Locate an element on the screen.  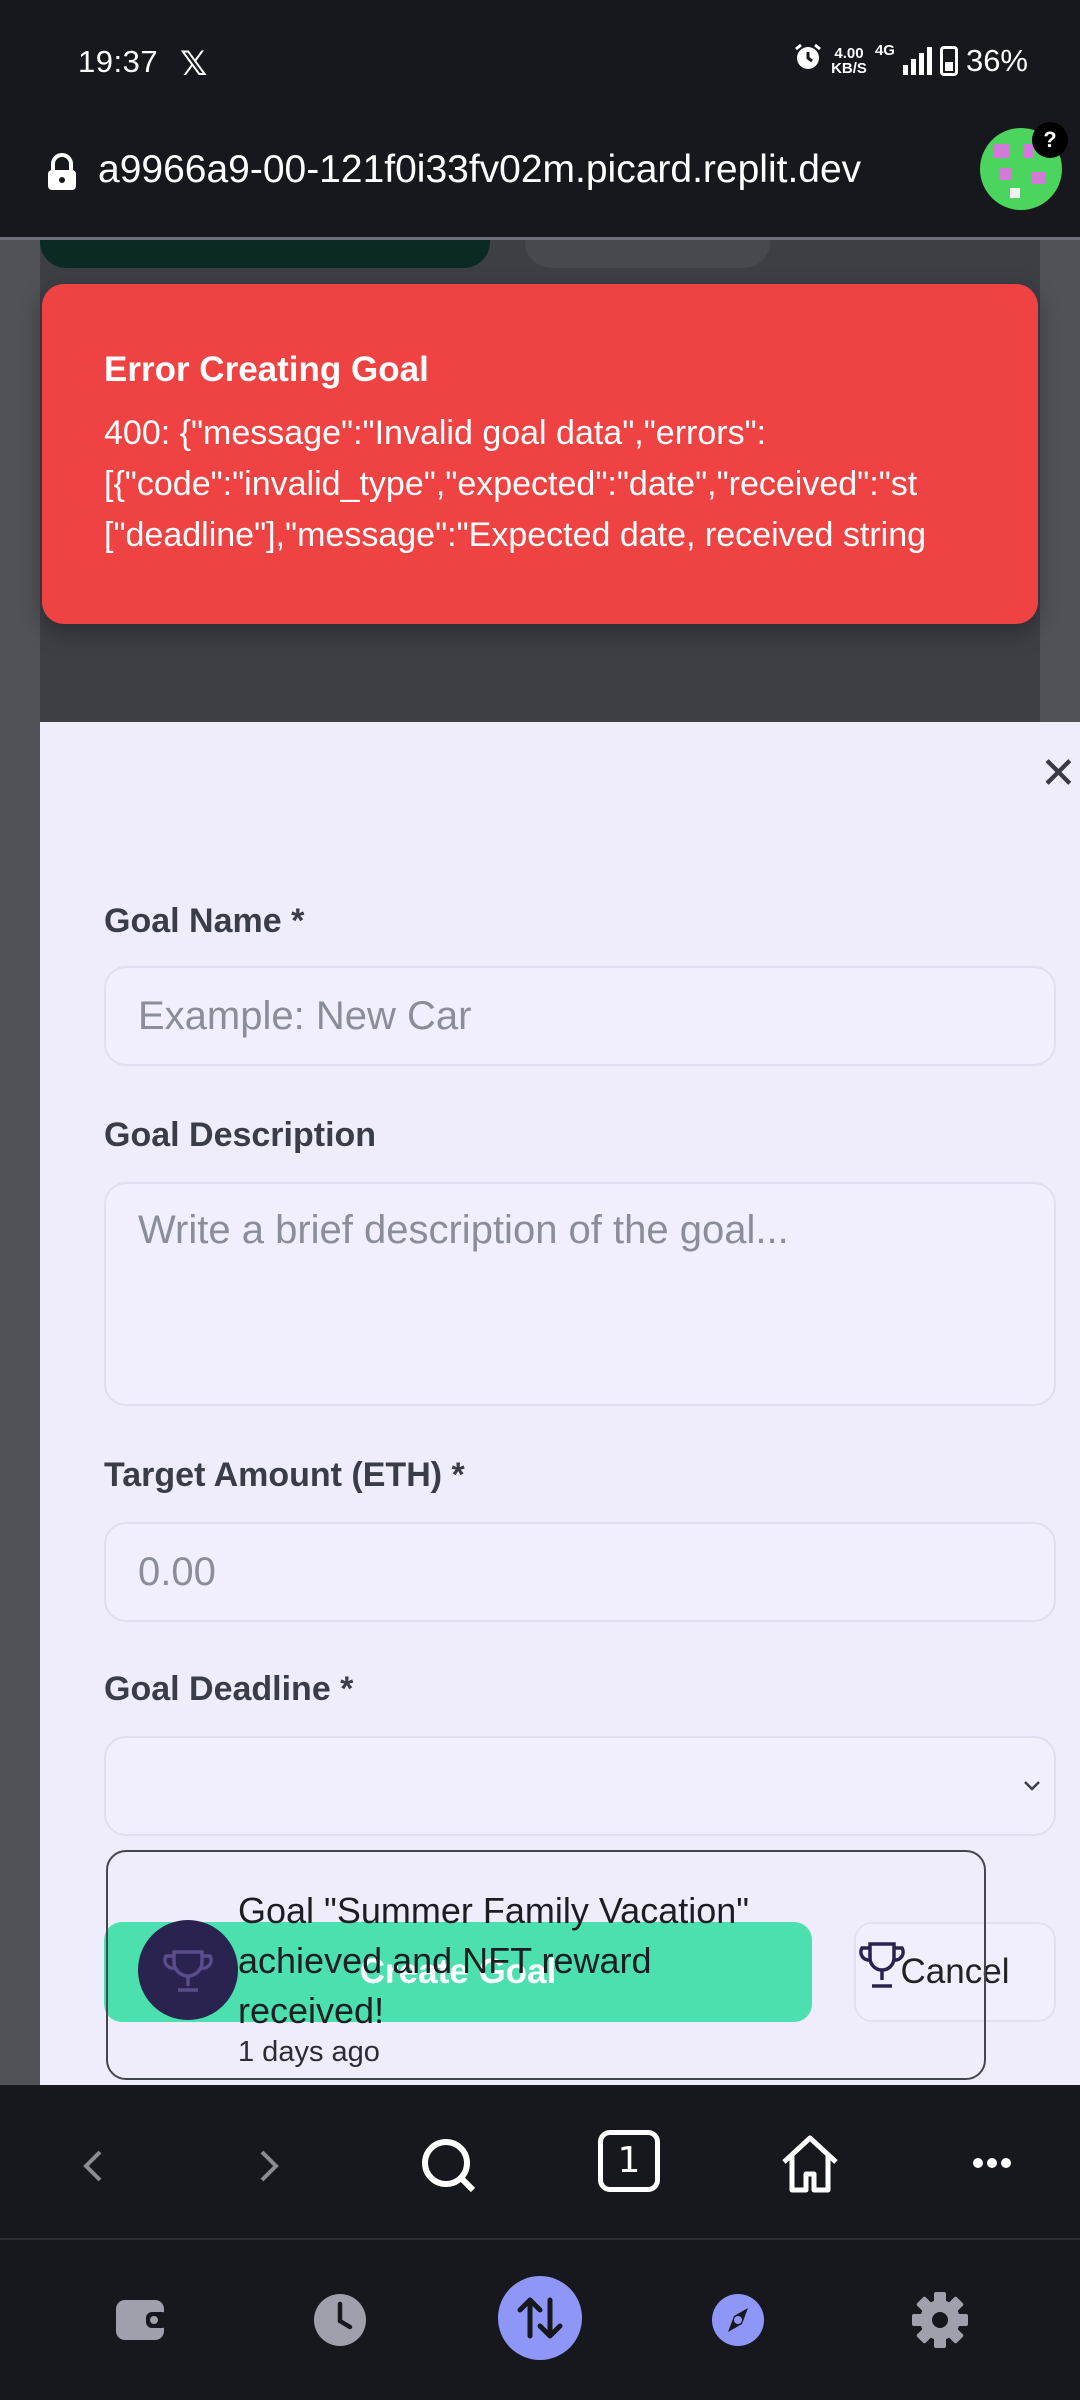
goal-name-placeholder: Example: New Car is located at coordinates (305, 1016).